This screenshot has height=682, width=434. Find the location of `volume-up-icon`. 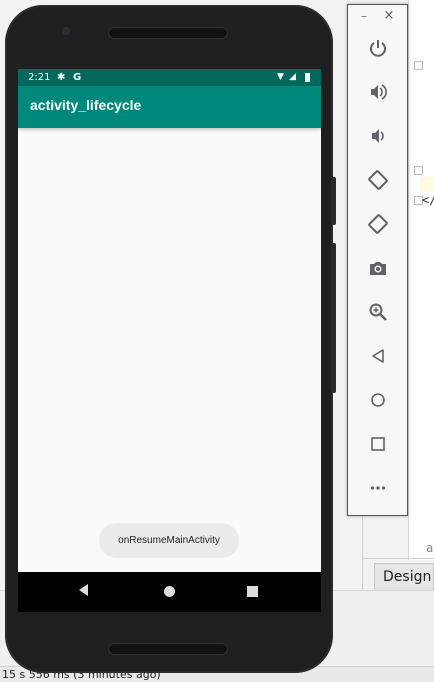

volume-up-icon is located at coordinates (379, 92).